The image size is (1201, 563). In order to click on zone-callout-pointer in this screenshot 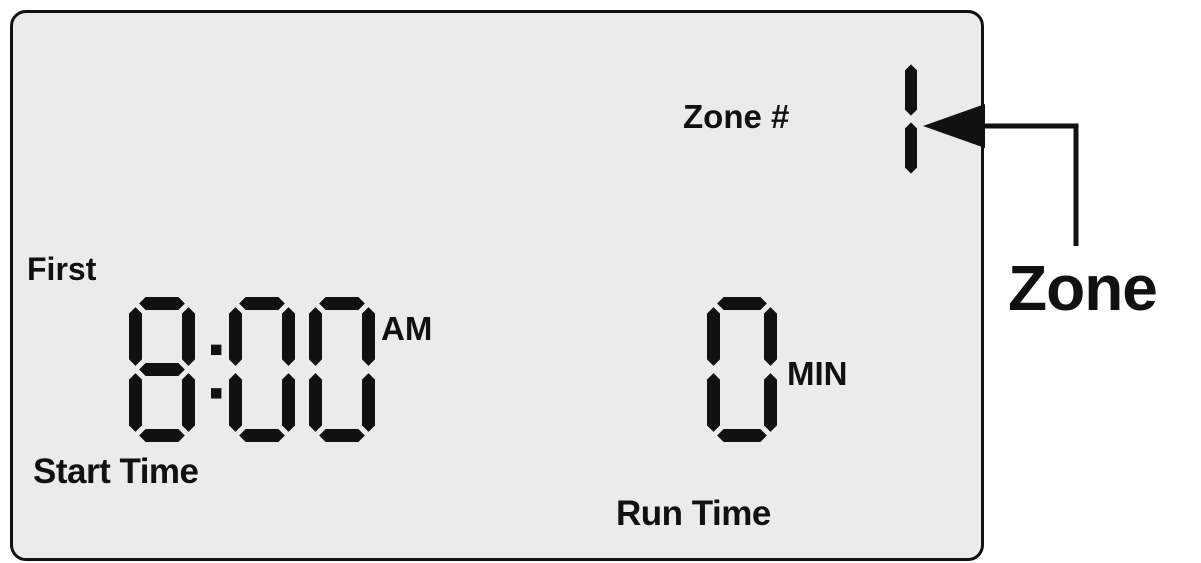, I will do `click(1001, 175)`.